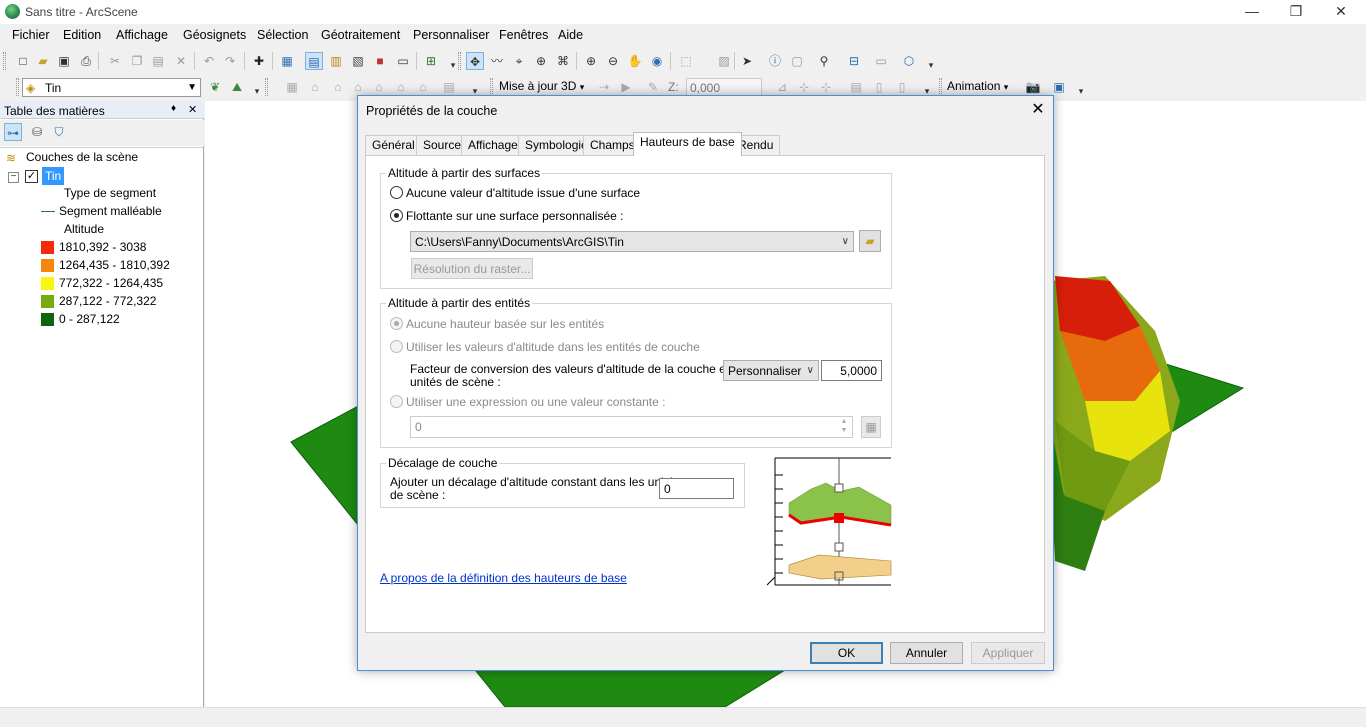  I want to click on arctoolbox-icon: ■, so click(380, 61).